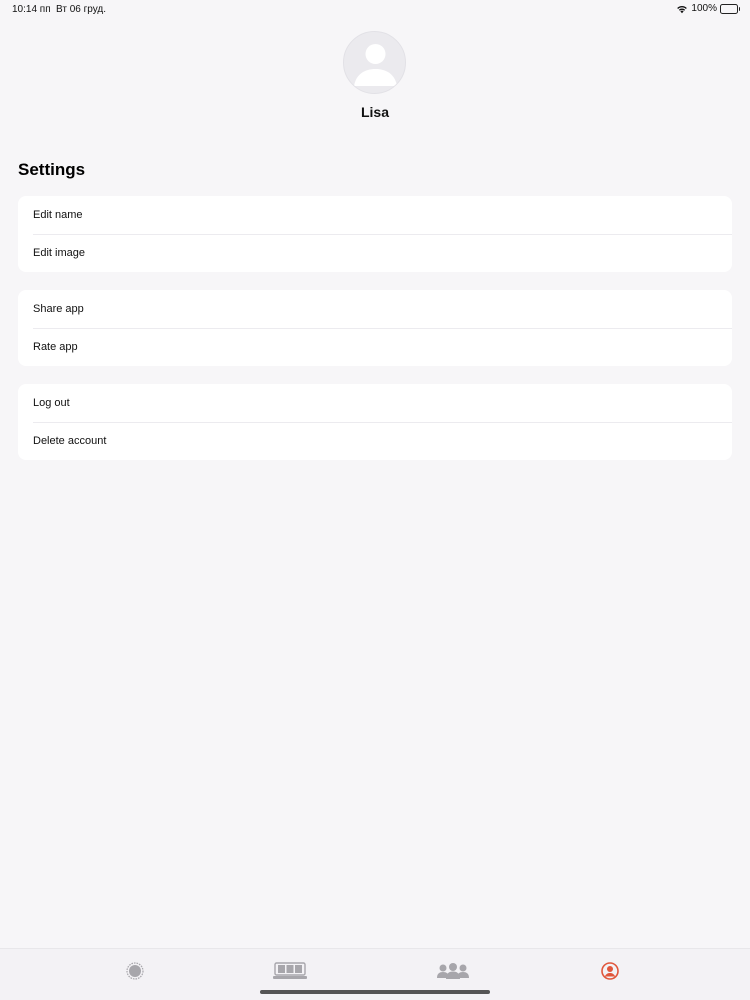  I want to click on rate-app-row: Rate app, so click(375, 347).